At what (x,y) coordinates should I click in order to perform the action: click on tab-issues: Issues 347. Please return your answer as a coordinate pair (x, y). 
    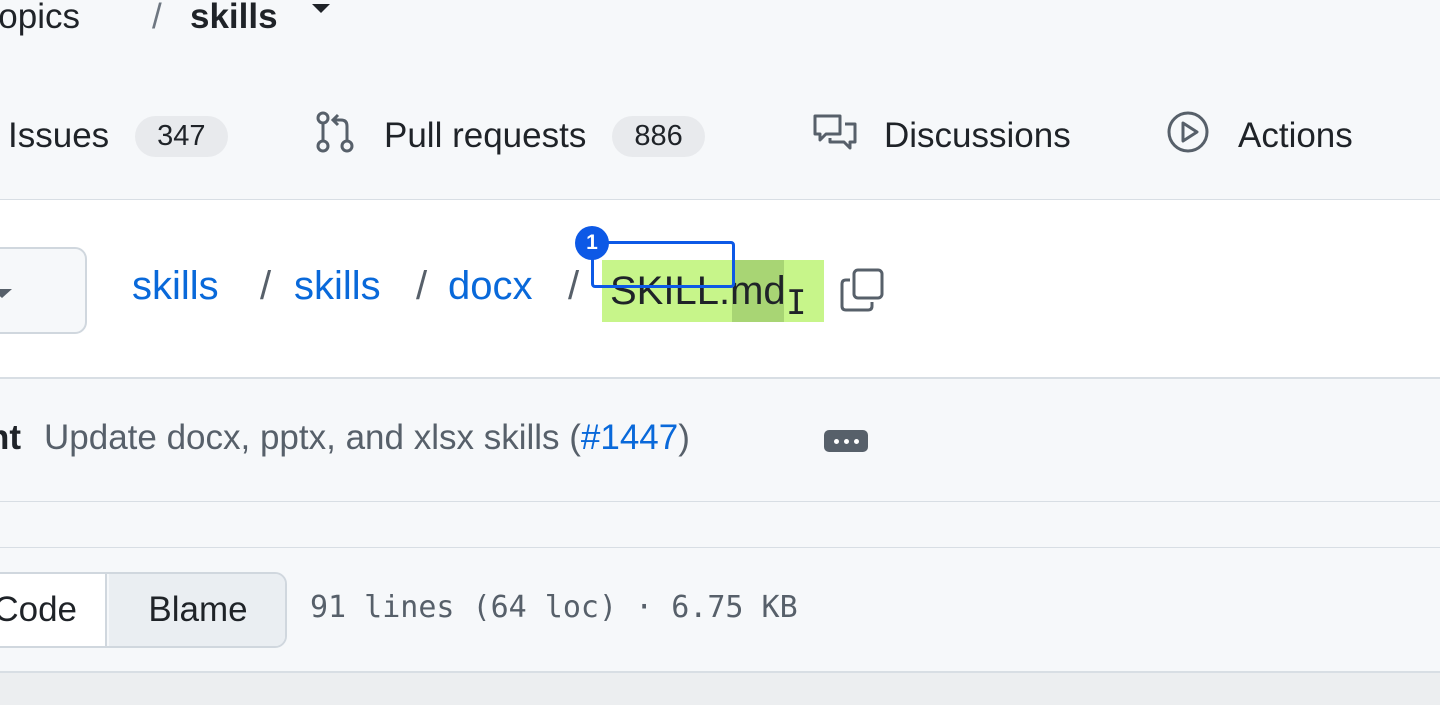
    Looking at the image, I should click on (118, 136).